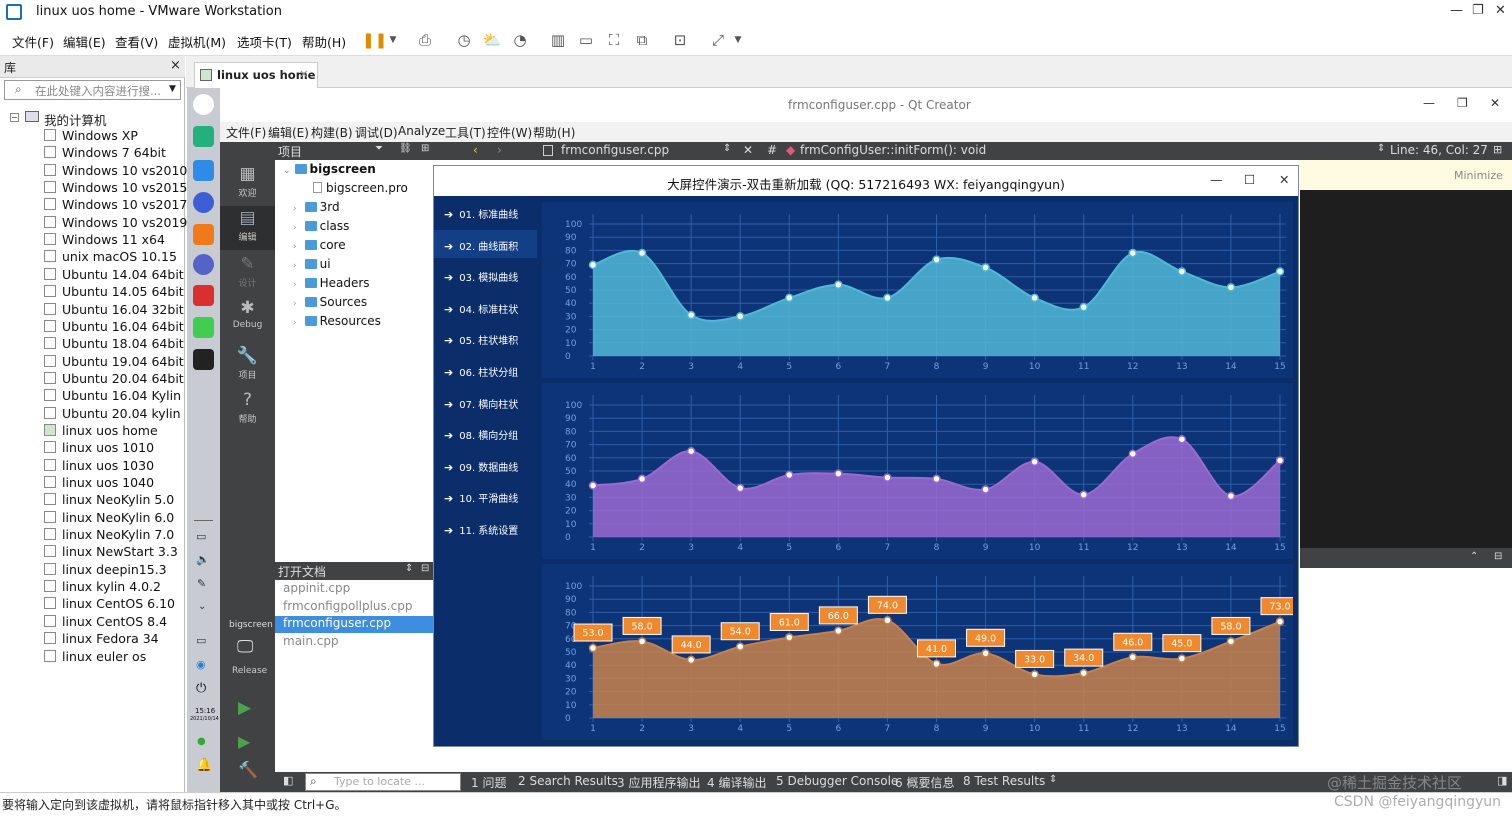 The image size is (1512, 818). I want to click on nav-item: ➔ 06. 柱状分组, so click(485, 370).